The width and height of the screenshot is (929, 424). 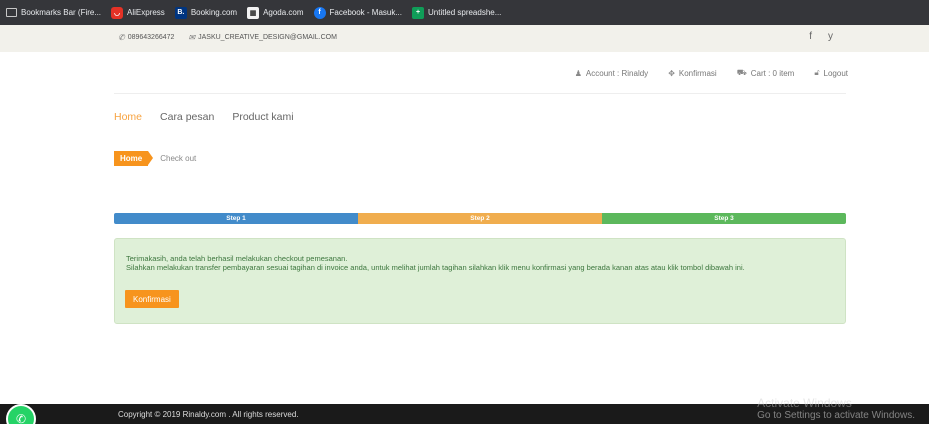 I want to click on sheets-icon: +, so click(x=418, y=12).